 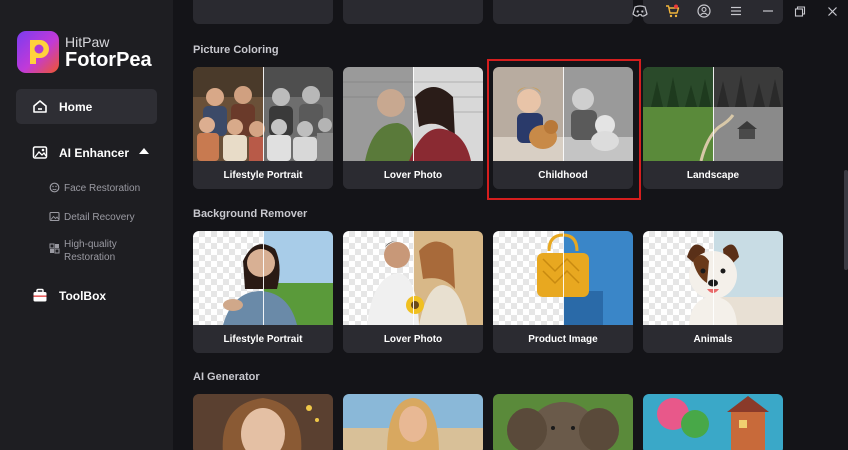 I want to click on sidebar-subitem-high-quality-restoration: High-quality Restoration, so click(x=83, y=251).